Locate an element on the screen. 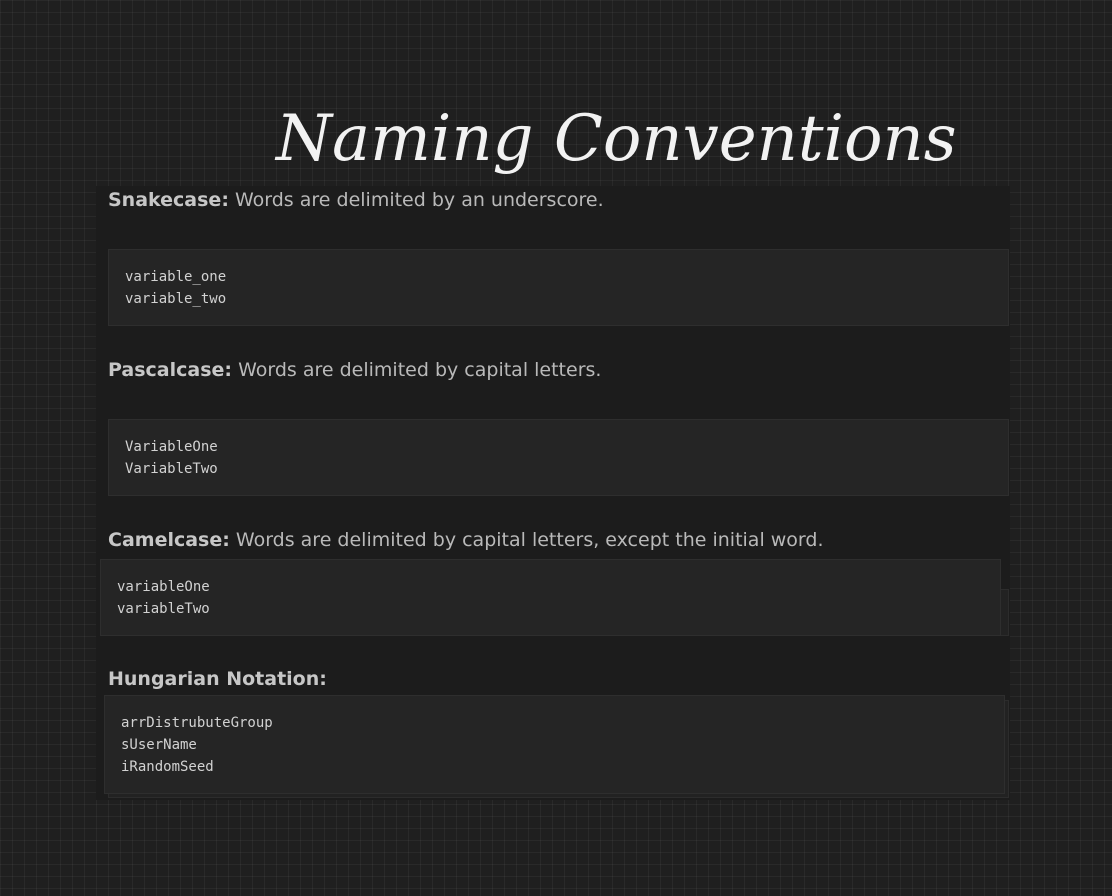 The image size is (1112, 896). title-svg: Naming Conventions is located at coordinates (615, 139).